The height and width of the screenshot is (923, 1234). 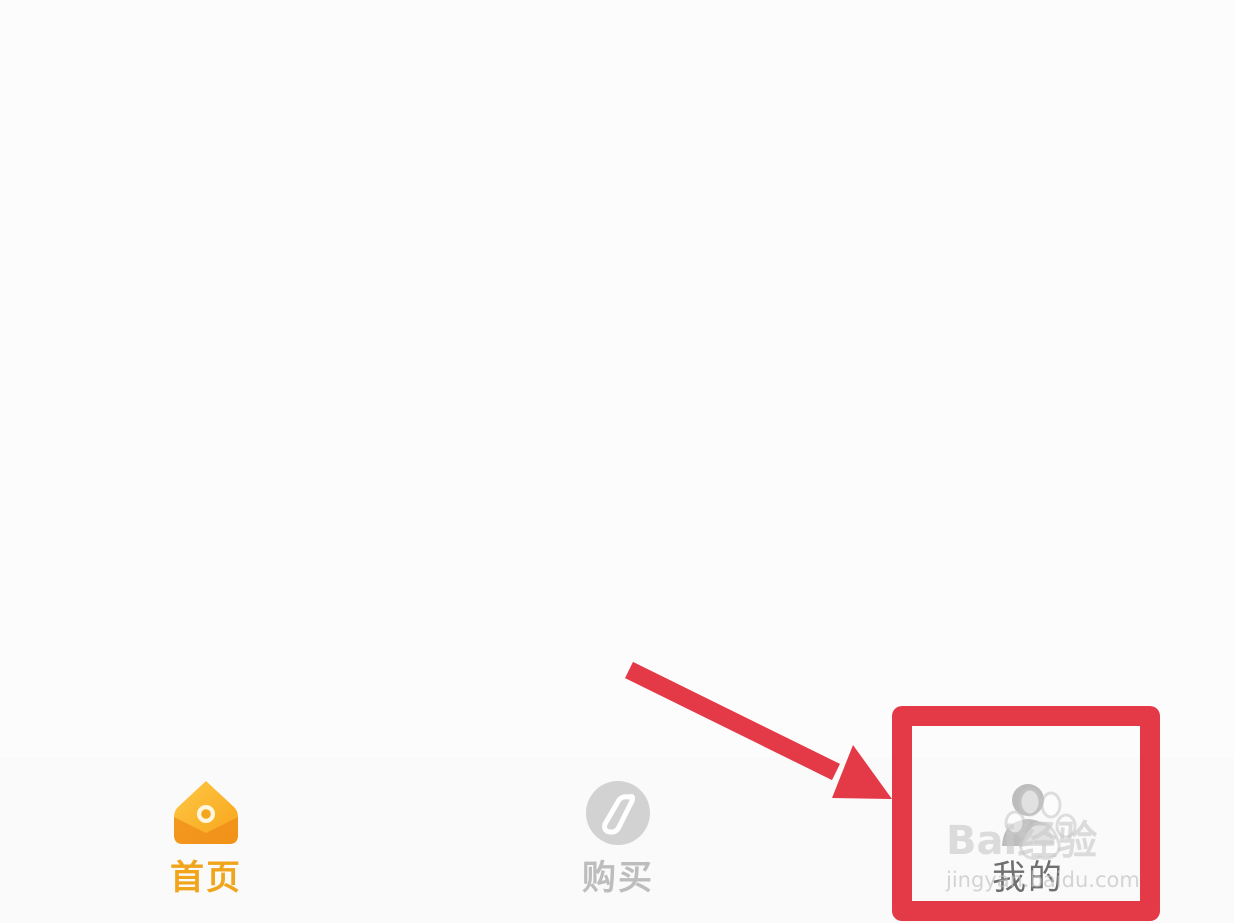 I want to click on home-icon, so click(x=206, y=812).